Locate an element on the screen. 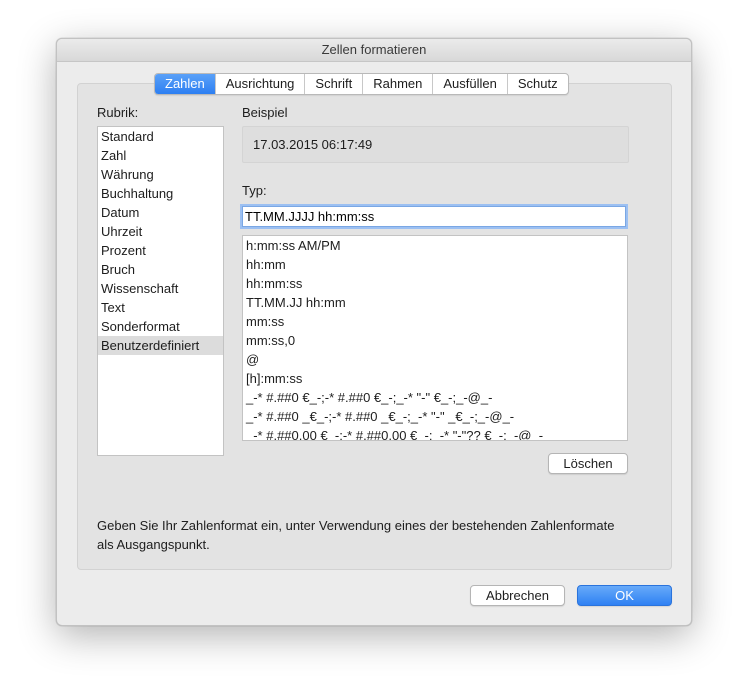 The height and width of the screenshot is (699, 747). dialog-title: Zellen formatieren is located at coordinates (374, 50).